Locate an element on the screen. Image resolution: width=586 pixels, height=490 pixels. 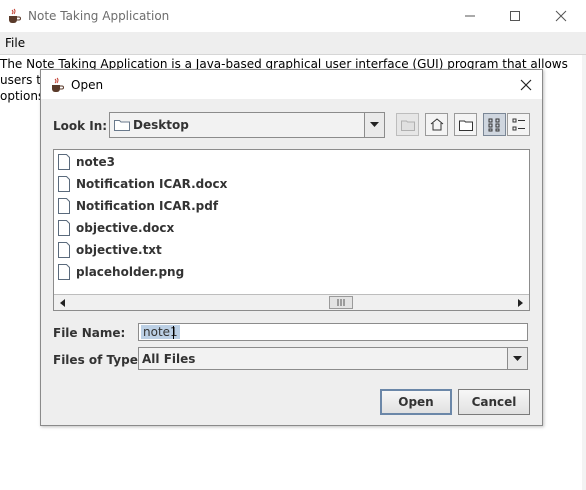
file-type-dropdown-arrow is located at coordinates (517, 358).